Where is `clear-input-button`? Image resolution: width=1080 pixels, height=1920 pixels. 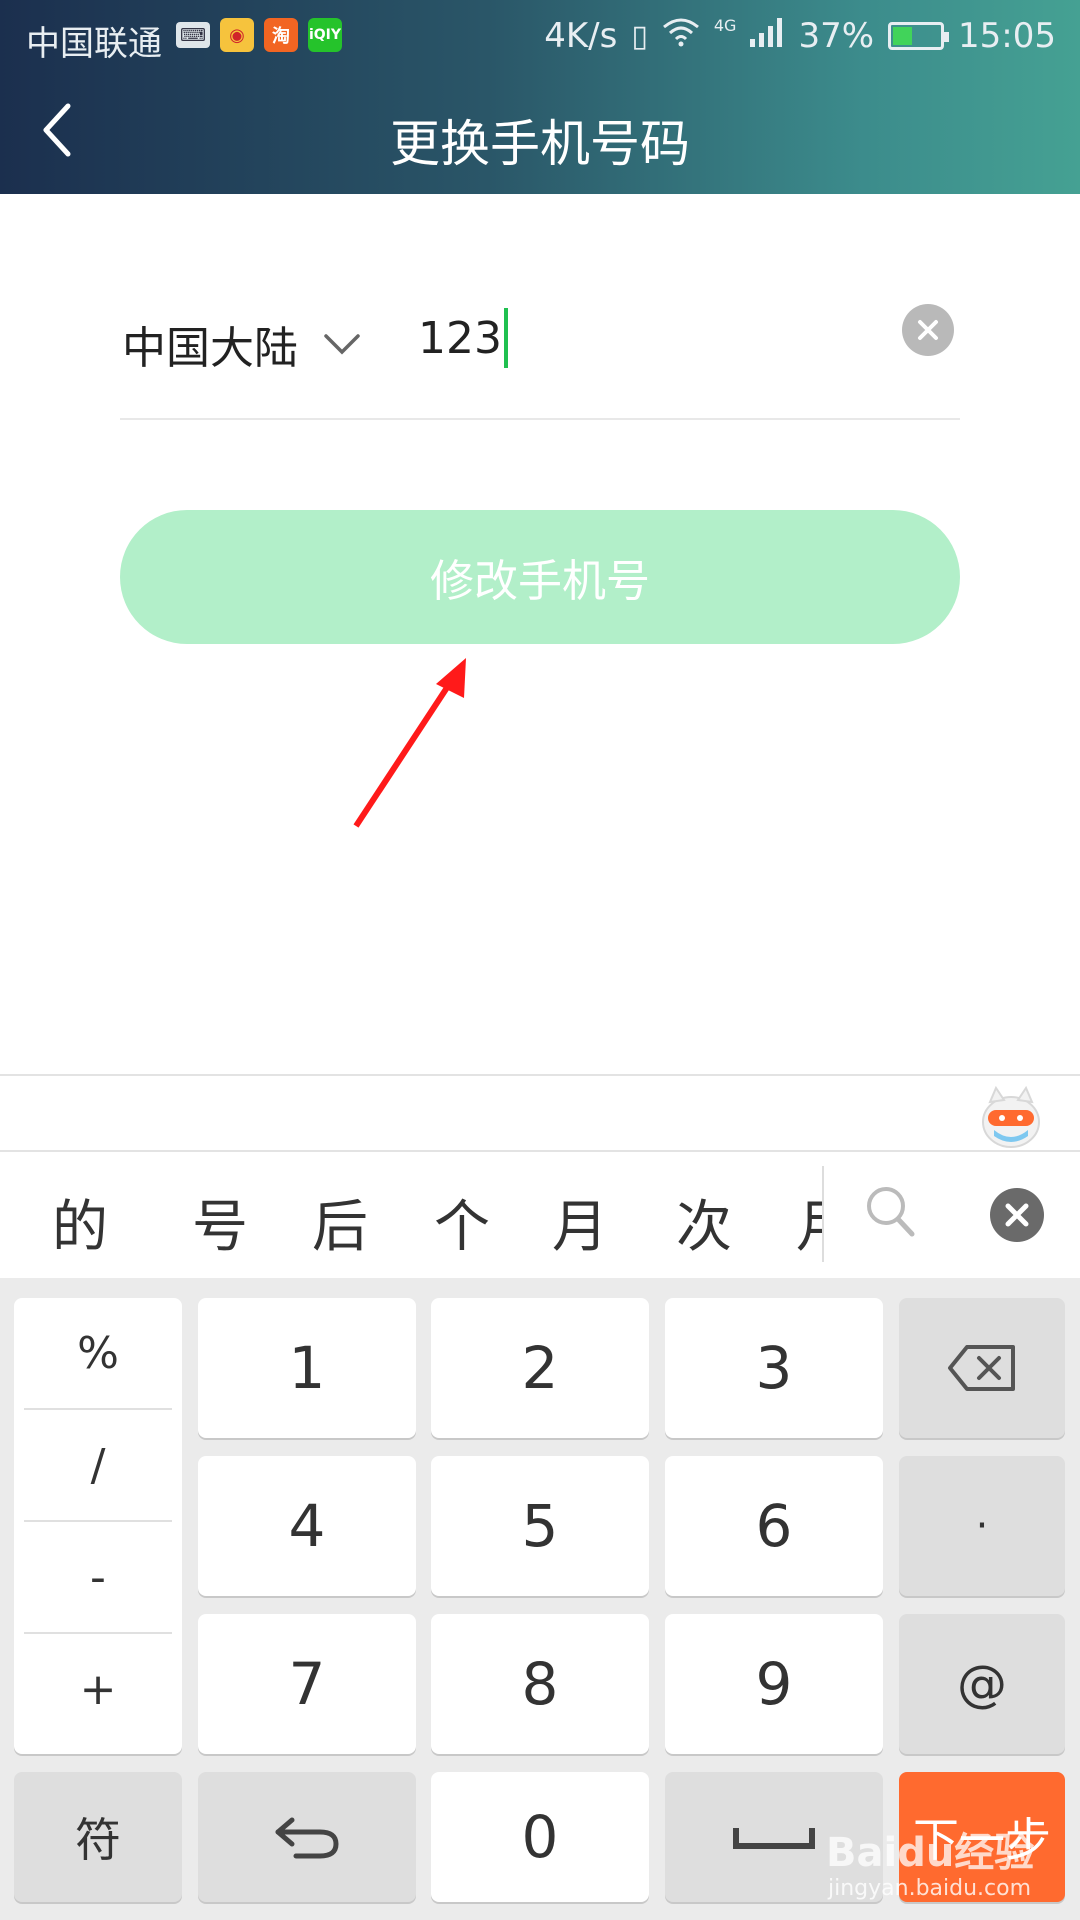 clear-input-button is located at coordinates (928, 330).